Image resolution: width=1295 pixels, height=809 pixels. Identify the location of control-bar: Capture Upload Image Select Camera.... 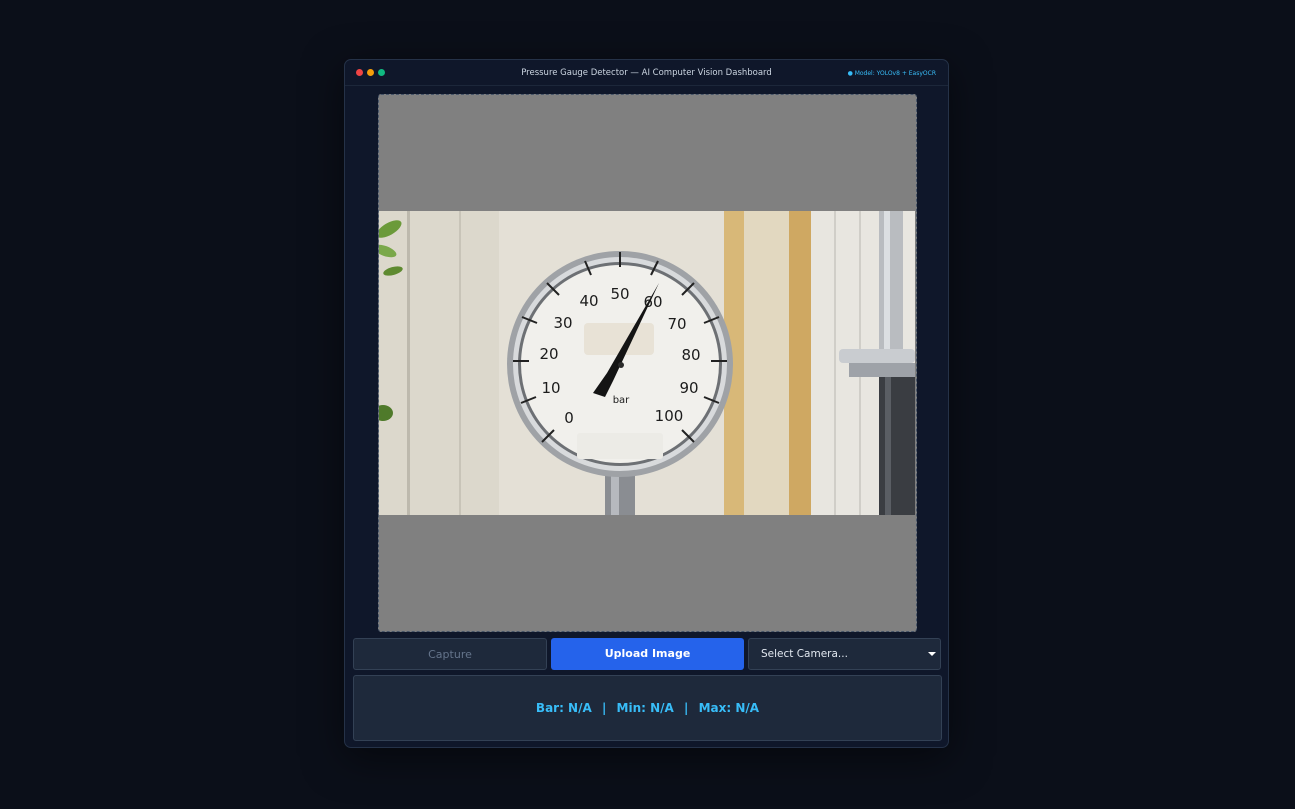
(647, 654).